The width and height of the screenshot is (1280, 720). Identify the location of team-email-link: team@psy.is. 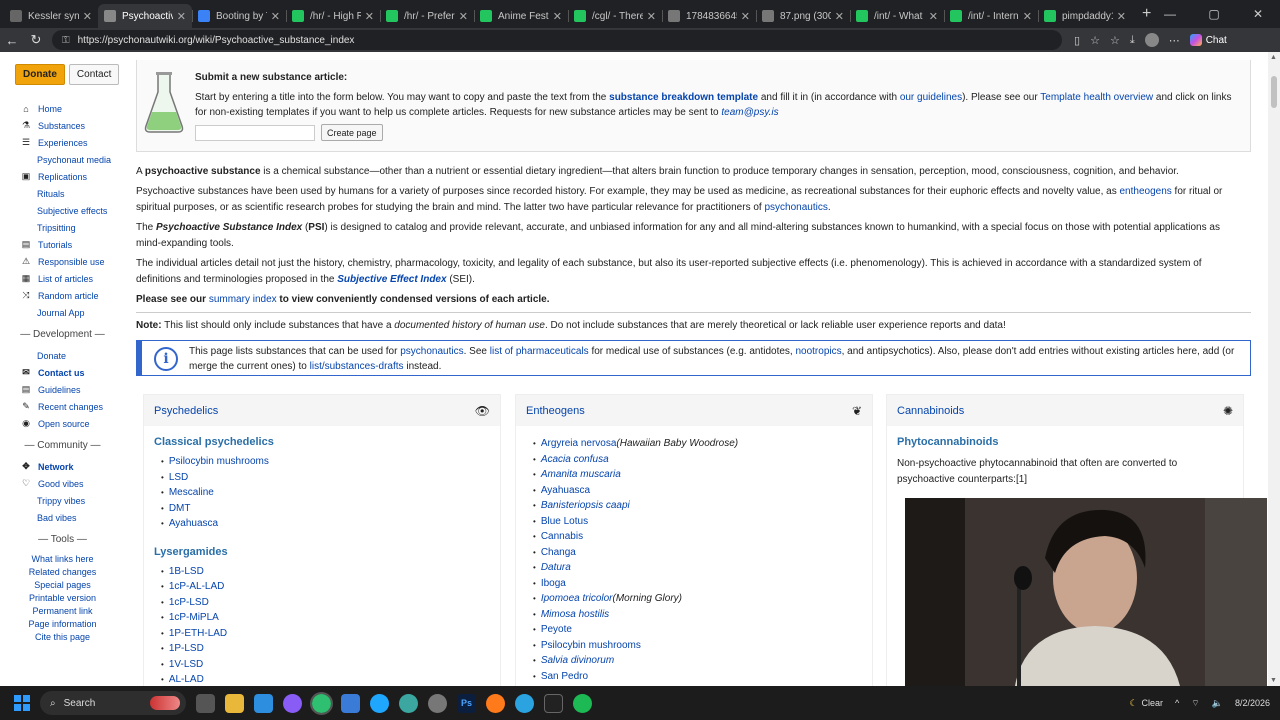
(749, 112).